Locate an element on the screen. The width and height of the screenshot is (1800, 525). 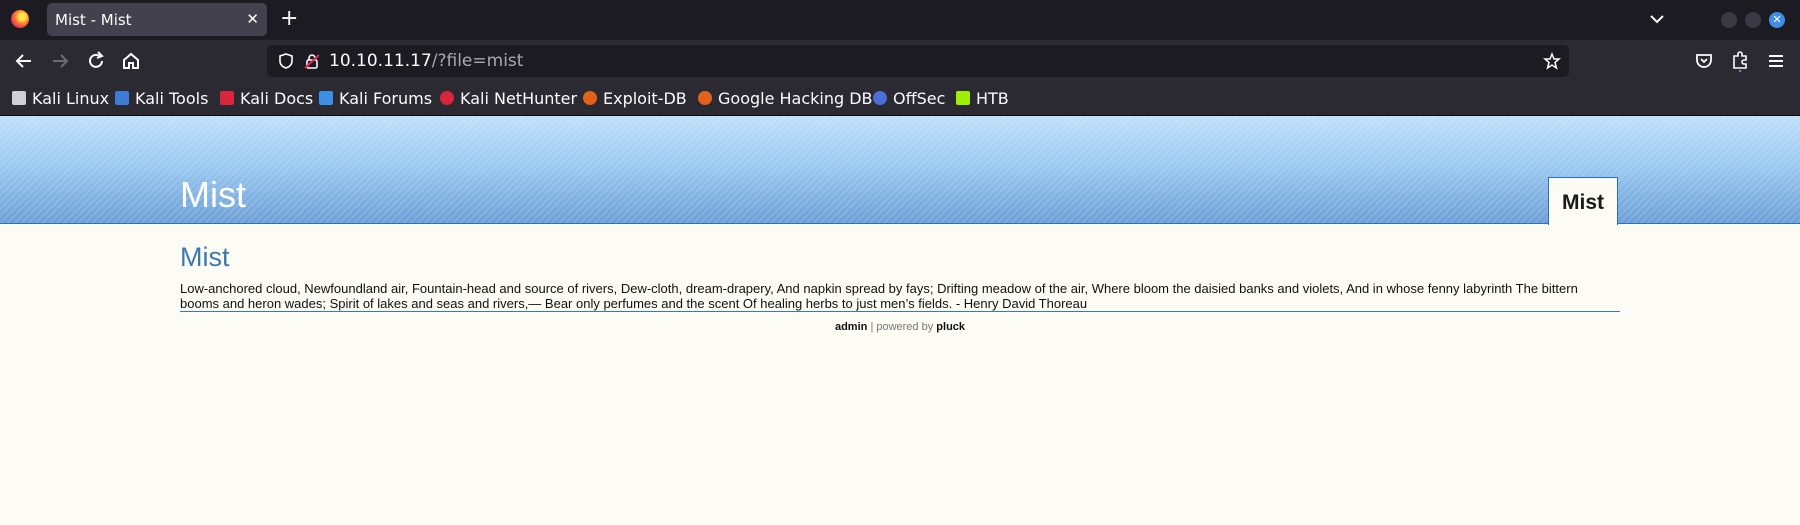
nav-menu-item-mist: Mist is located at coordinates (1583, 201).